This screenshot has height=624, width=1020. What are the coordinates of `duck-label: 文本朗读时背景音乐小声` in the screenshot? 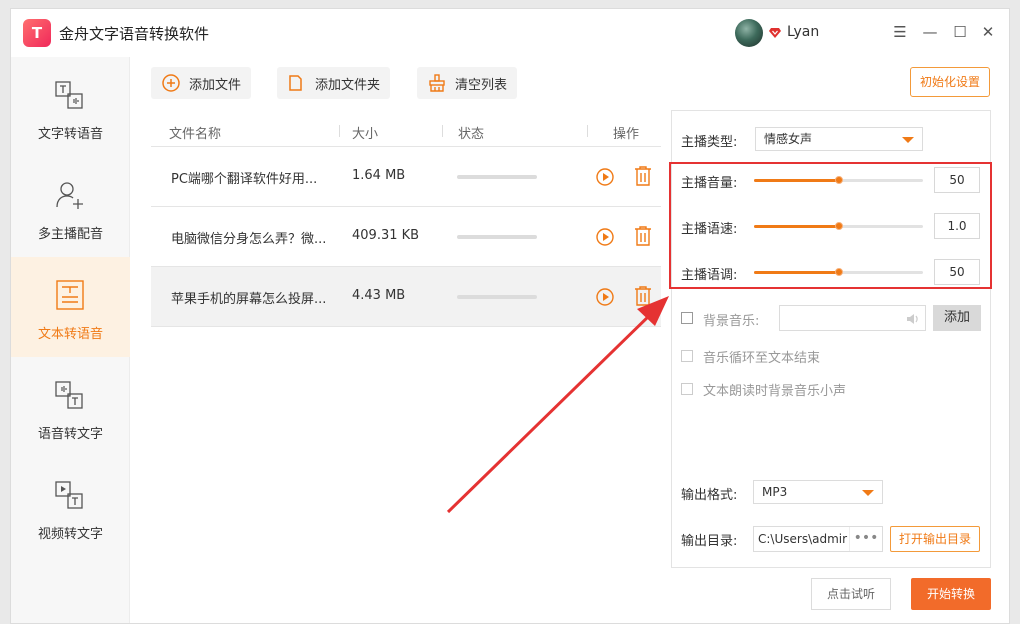 It's located at (775, 391).